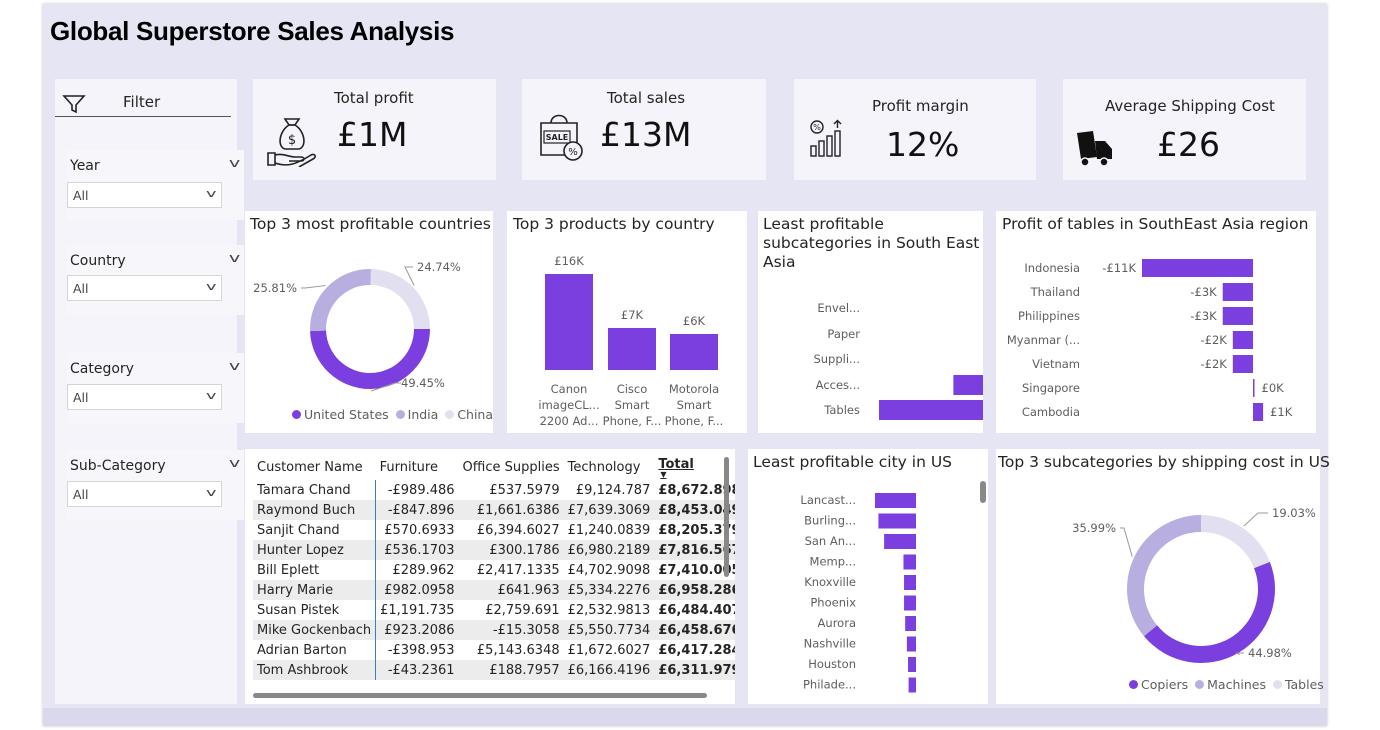 This screenshot has height=730, width=1380. What do you see at coordinates (609, 467) in the screenshot?
I see `column-header: Technology` at bounding box center [609, 467].